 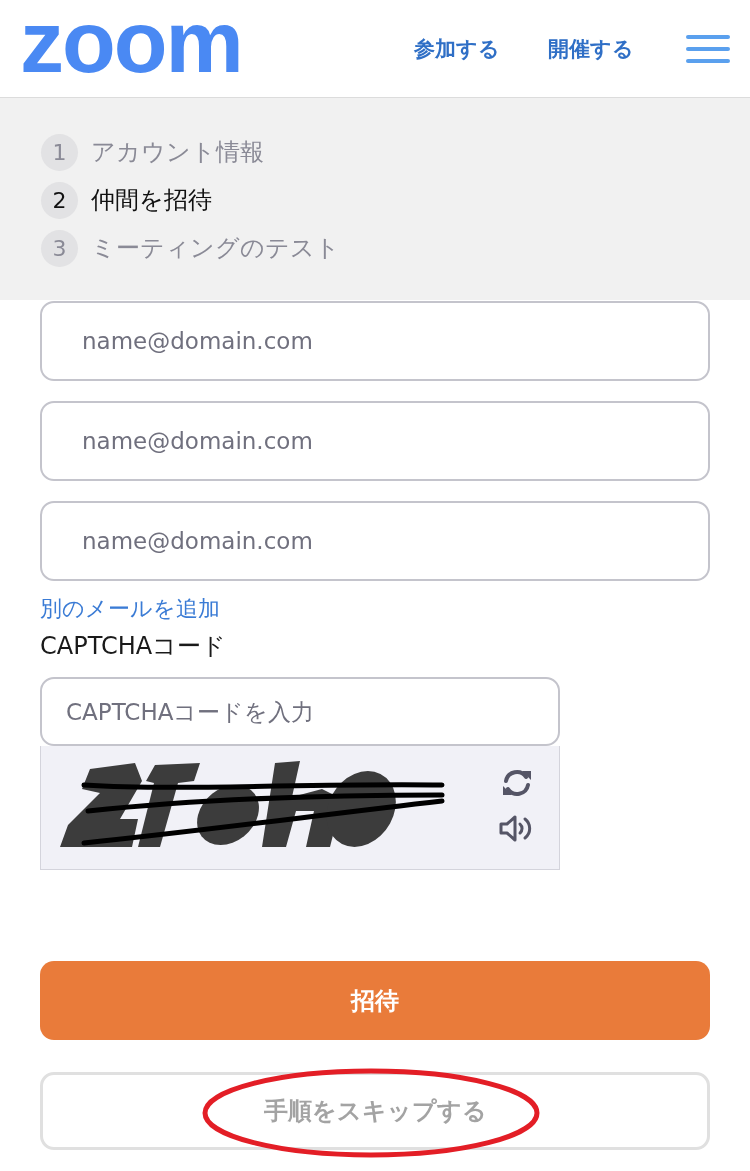 What do you see at coordinates (151, 200) in the screenshot?
I see `step-label: 仲間を招待` at bounding box center [151, 200].